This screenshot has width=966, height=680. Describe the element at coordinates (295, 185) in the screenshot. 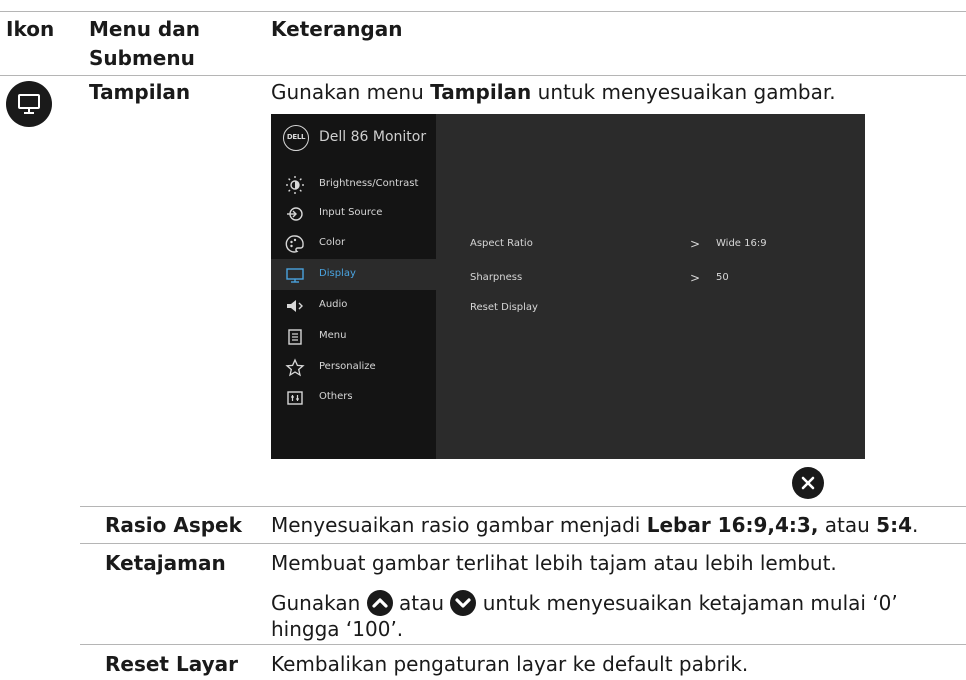

I see `brightness-icon` at that location.